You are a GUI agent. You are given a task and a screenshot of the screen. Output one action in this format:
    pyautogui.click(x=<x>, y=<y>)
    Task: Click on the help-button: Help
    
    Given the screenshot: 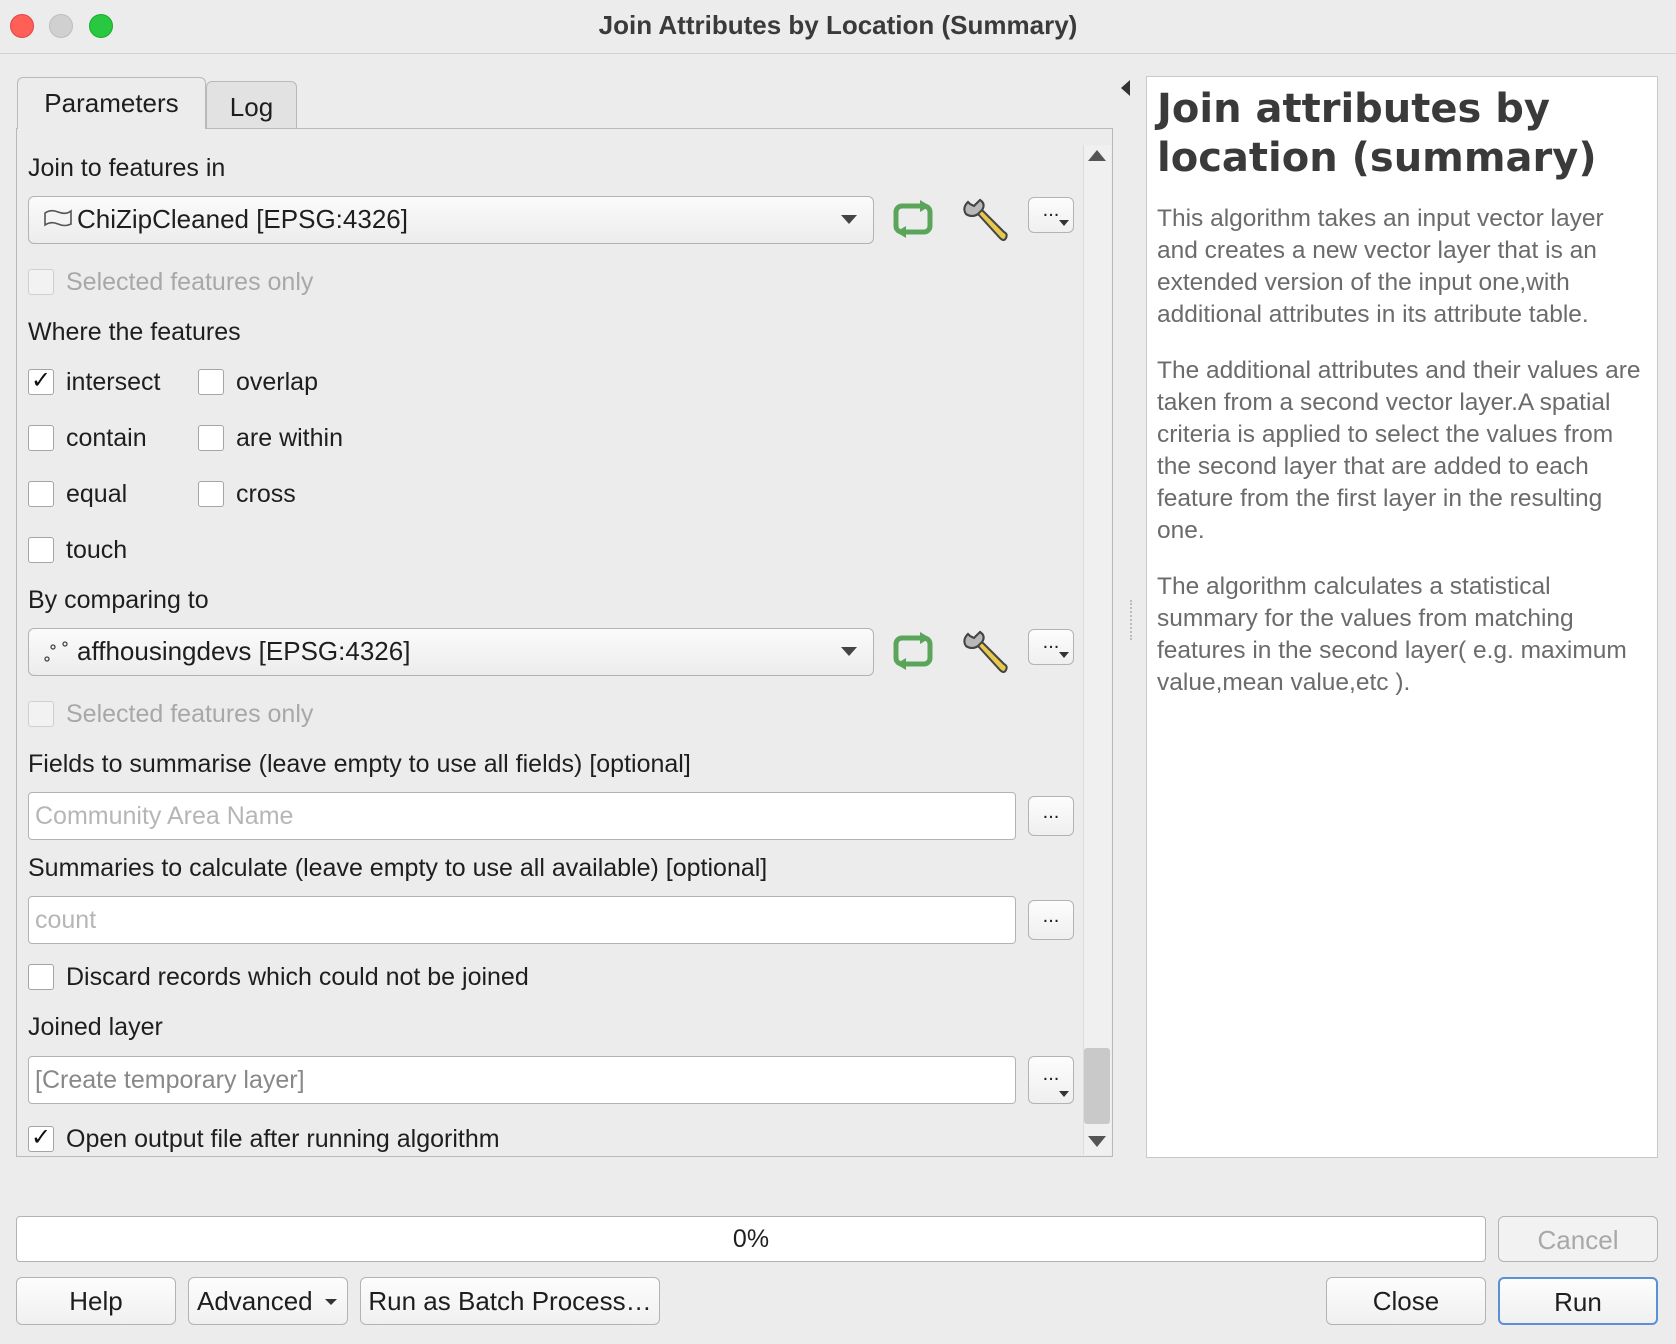 What is the action you would take?
    pyautogui.click(x=96, y=1301)
    